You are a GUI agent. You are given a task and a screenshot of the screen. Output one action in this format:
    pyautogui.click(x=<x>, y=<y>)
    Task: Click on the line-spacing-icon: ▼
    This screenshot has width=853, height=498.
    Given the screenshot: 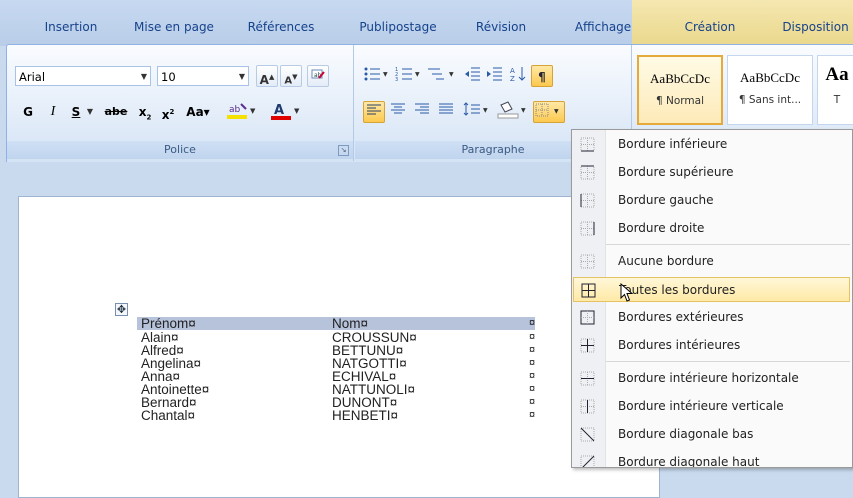 What is the action you would take?
    pyautogui.click(x=475, y=109)
    